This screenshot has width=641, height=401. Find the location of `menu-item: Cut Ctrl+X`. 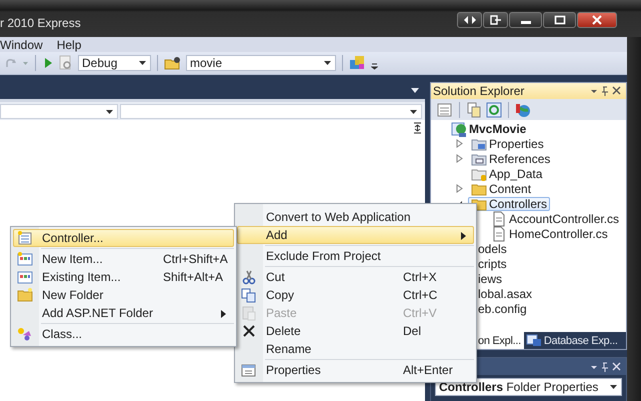

menu-item: Cut Ctrl+X is located at coordinates (355, 277).